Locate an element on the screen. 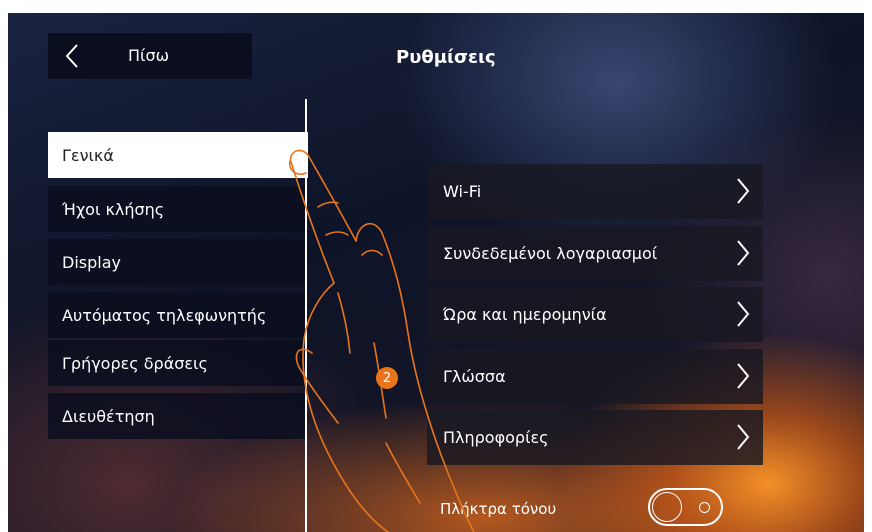 The height and width of the screenshot is (532, 872). toggle-off-indicator is located at coordinates (704, 507).